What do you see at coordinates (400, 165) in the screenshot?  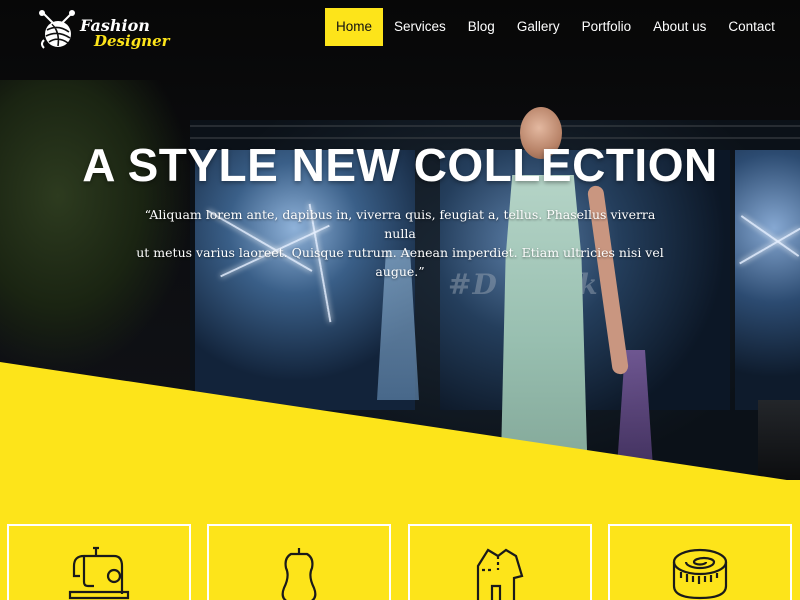 I see `hero-title: A STYLE NEW COLLECTION` at bounding box center [400, 165].